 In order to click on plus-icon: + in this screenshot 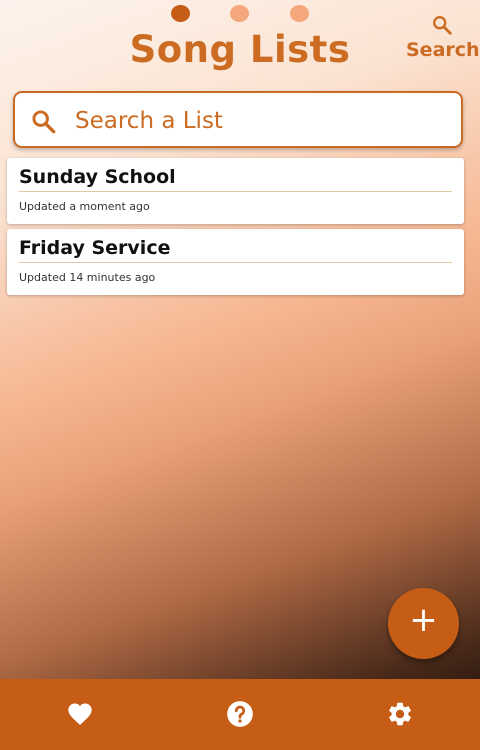, I will do `click(423, 620)`.